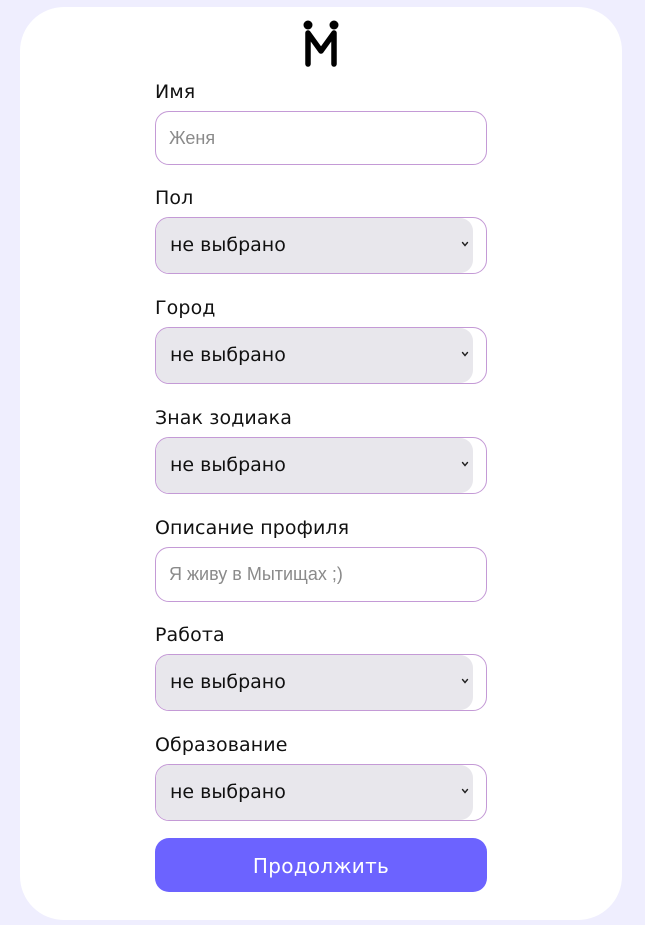 The image size is (645, 925). Describe the element at coordinates (321, 355) in the screenshot. I see `city-select: не выбрано` at that location.